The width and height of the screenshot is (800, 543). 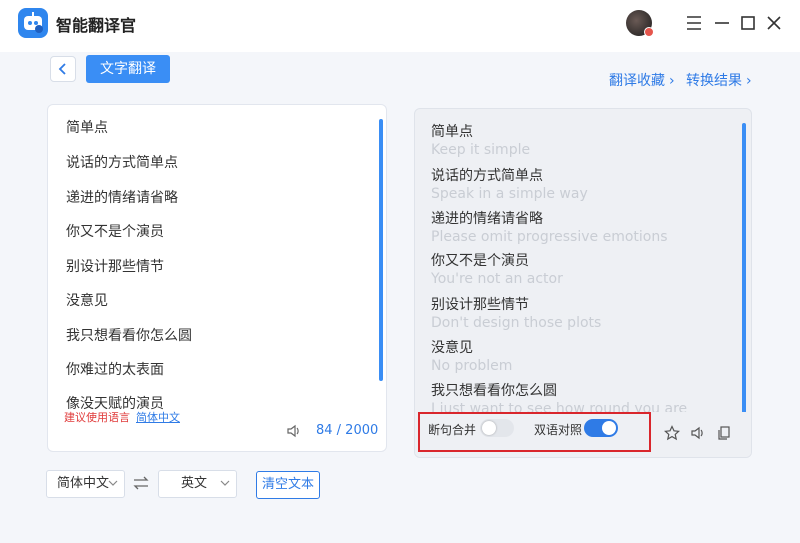 What do you see at coordinates (714, 81) in the screenshot?
I see `results-link-label: 转换结果` at bounding box center [714, 81].